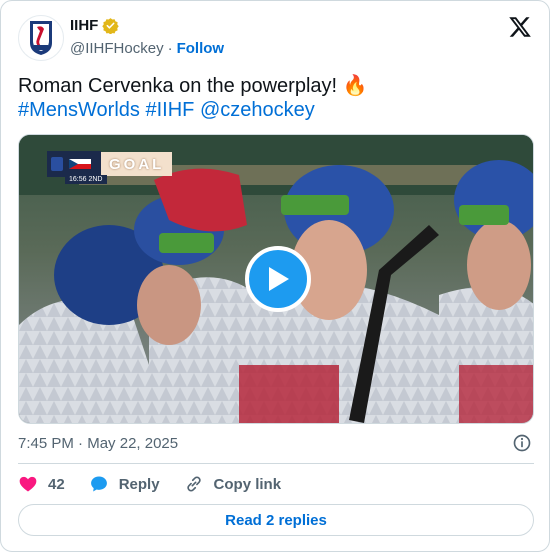 This screenshot has height=552, width=550. I want to click on tweet-time: 7:45 PM, so click(46, 443).